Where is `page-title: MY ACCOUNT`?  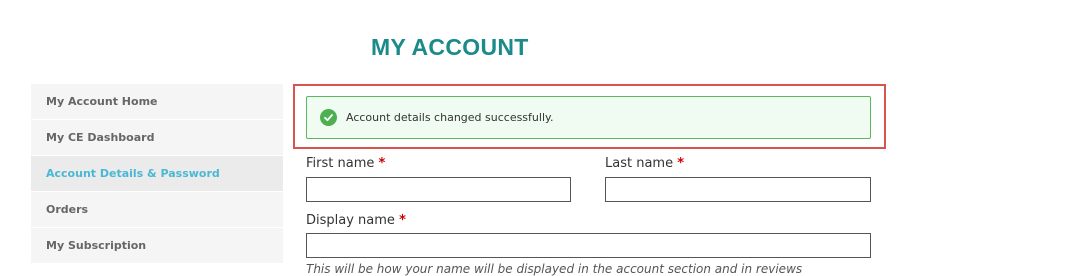
page-title: MY ACCOUNT is located at coordinates (450, 47).